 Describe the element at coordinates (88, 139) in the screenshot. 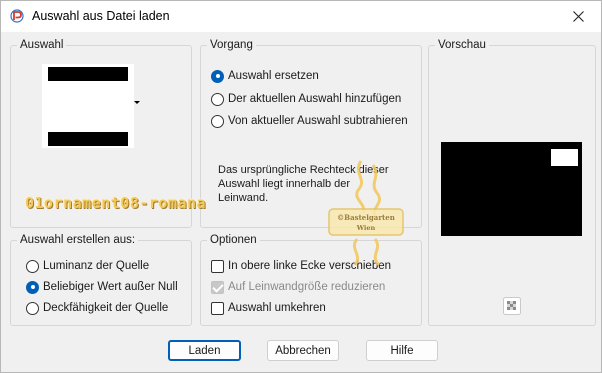

I see `thumb-bar-bottom` at that location.